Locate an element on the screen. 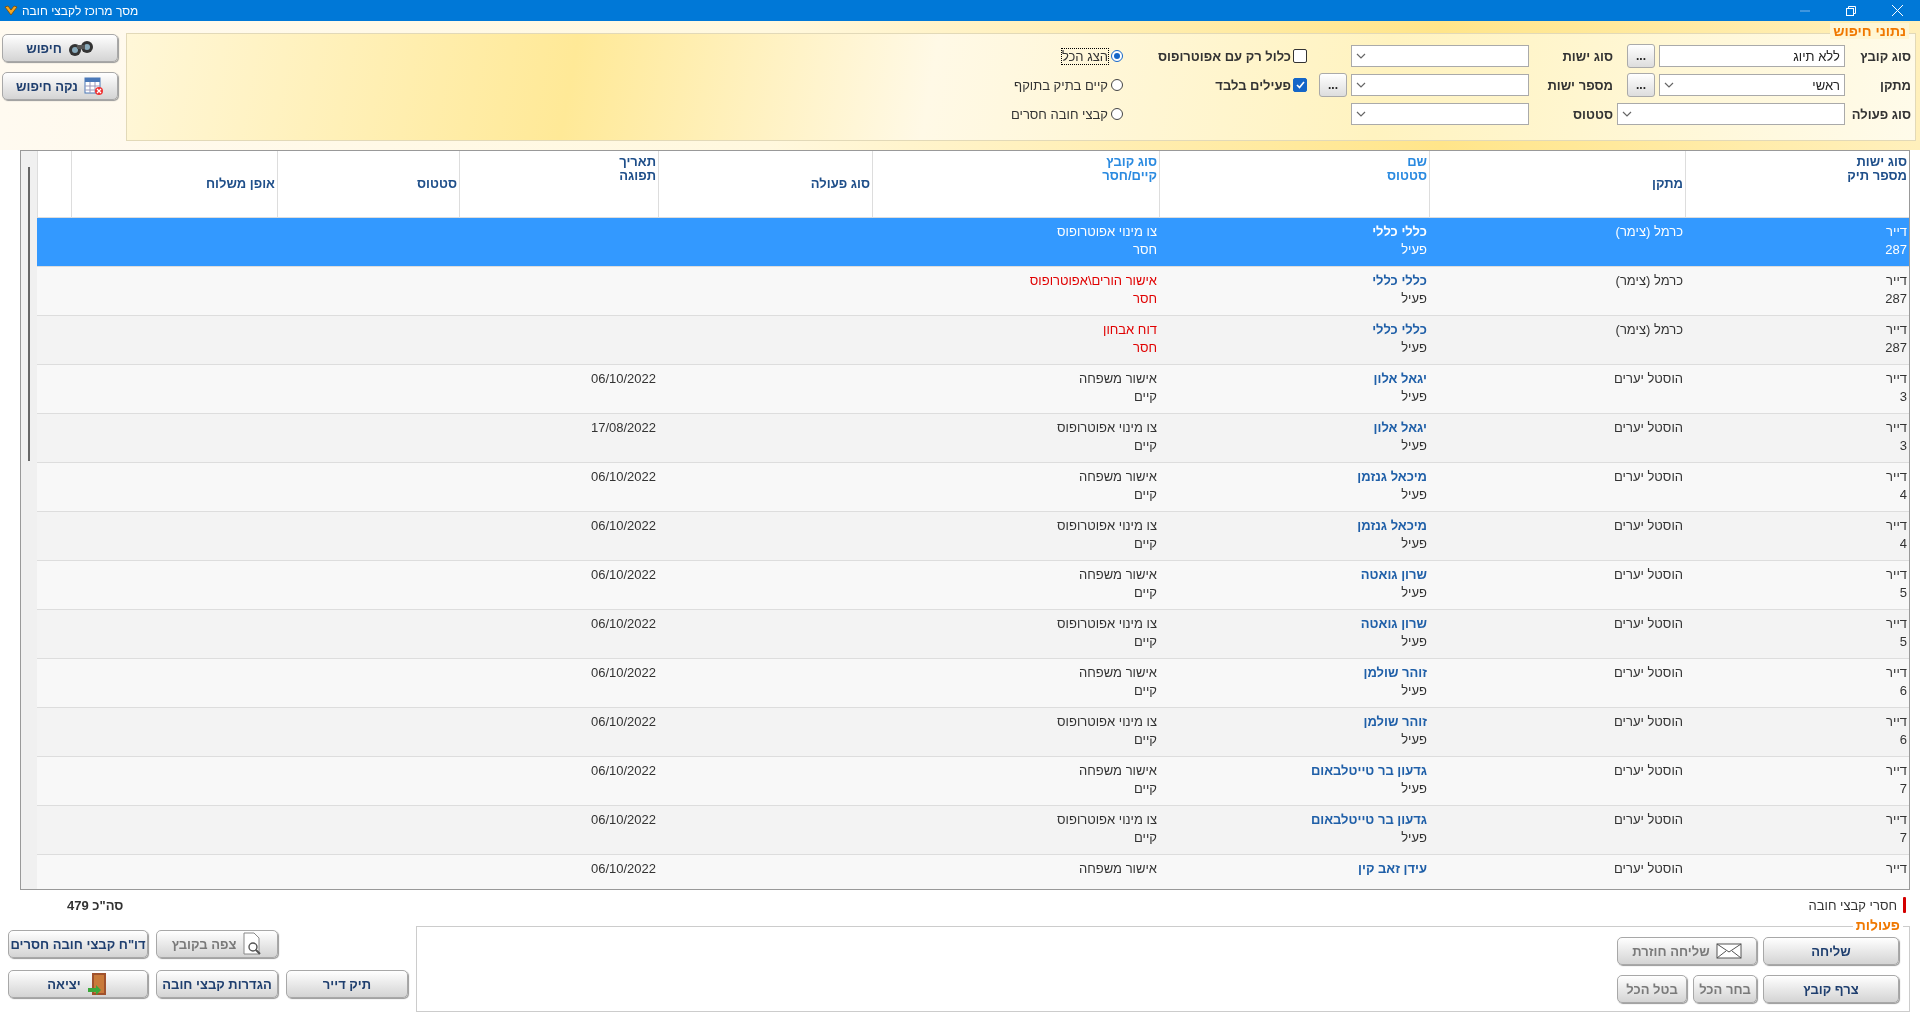 This screenshot has height=1032, width=1920. table-cell: 17/08/2022 is located at coordinates (623, 428).